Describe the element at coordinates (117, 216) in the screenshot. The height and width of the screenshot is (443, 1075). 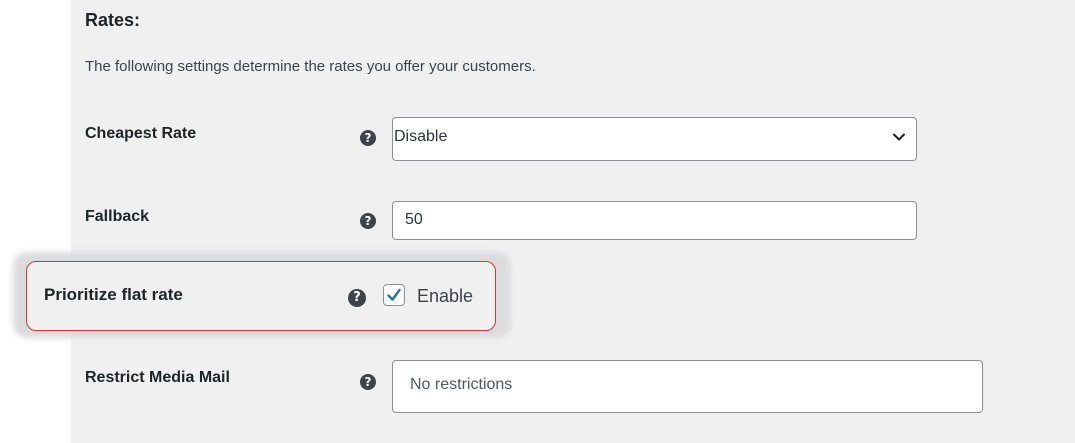
I see `fallback-label: Fallback` at that location.